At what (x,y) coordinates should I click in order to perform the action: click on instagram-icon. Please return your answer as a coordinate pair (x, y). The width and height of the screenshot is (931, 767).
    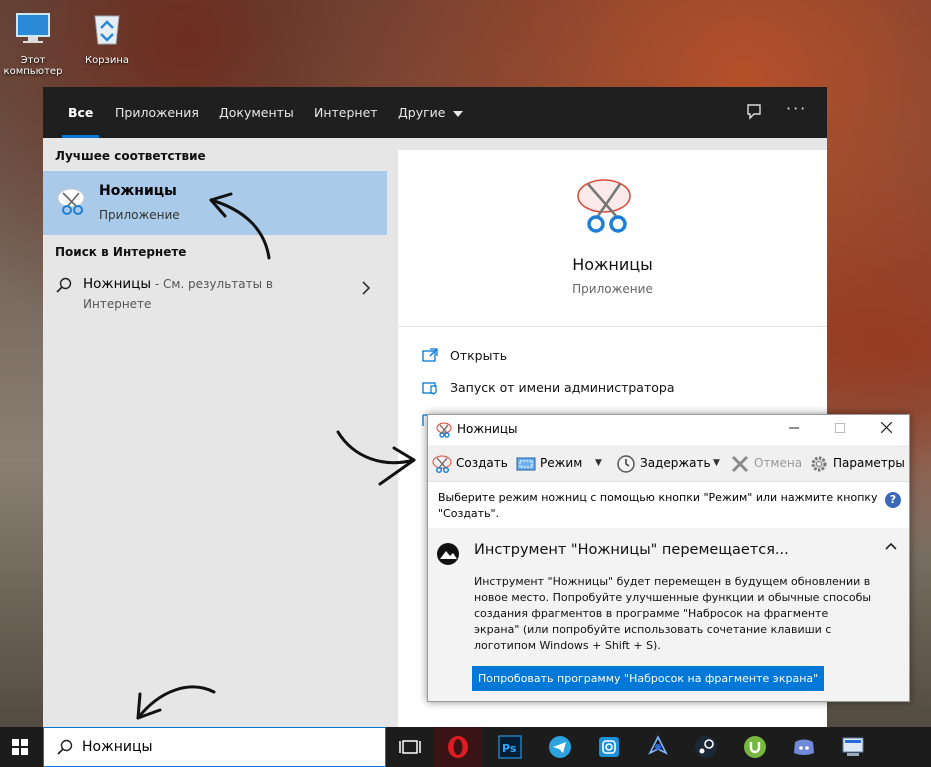
    Looking at the image, I should click on (609, 747).